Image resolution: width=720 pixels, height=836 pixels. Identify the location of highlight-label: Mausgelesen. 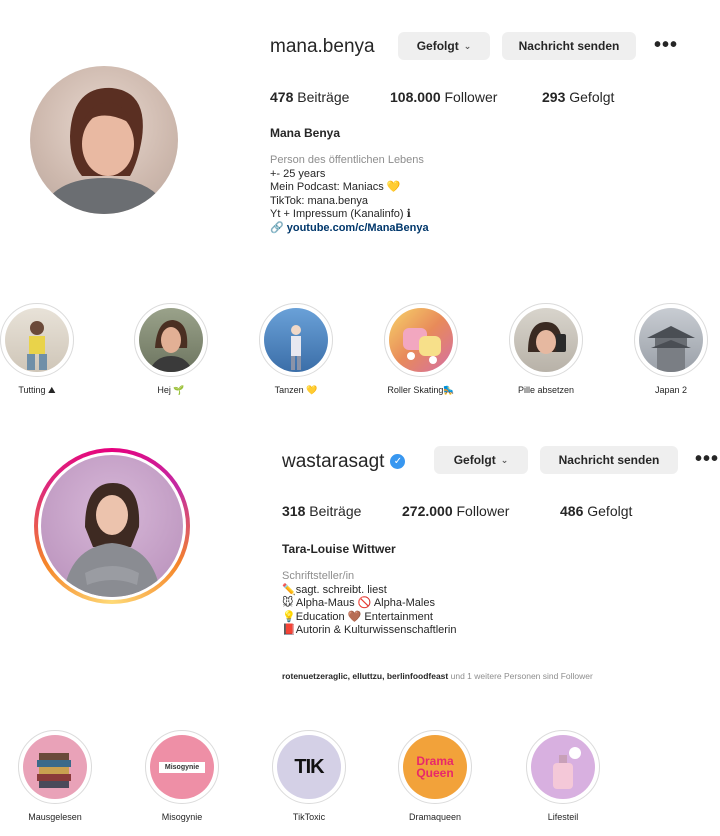
(55, 817).